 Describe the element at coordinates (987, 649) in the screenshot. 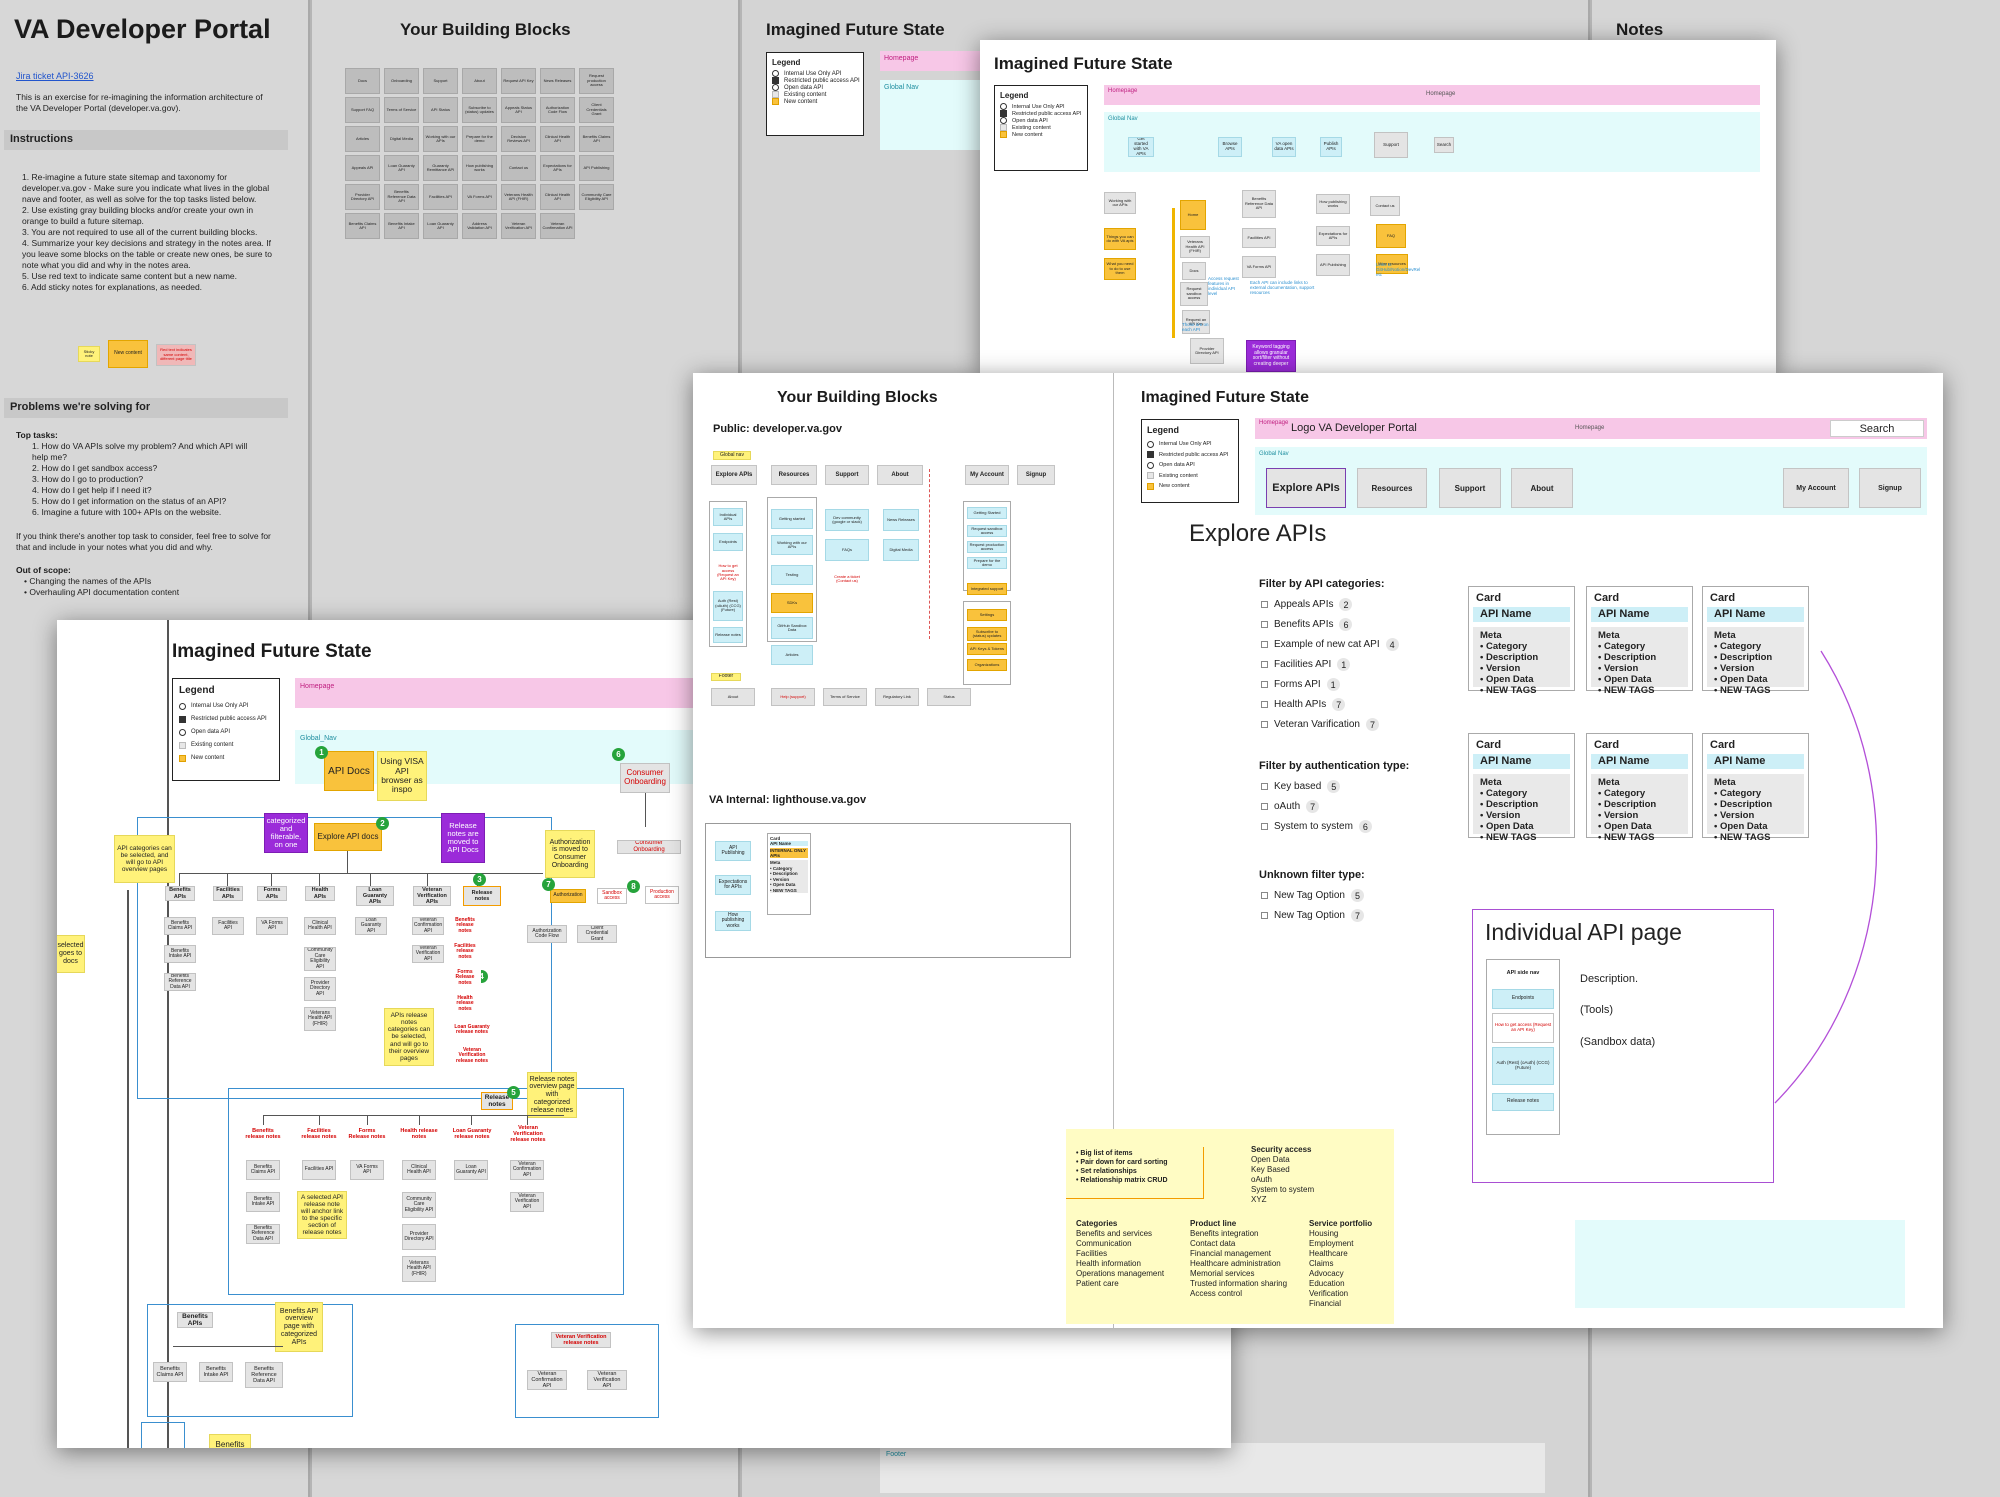

I see `account-col-item: API Keys & Tokens` at that location.